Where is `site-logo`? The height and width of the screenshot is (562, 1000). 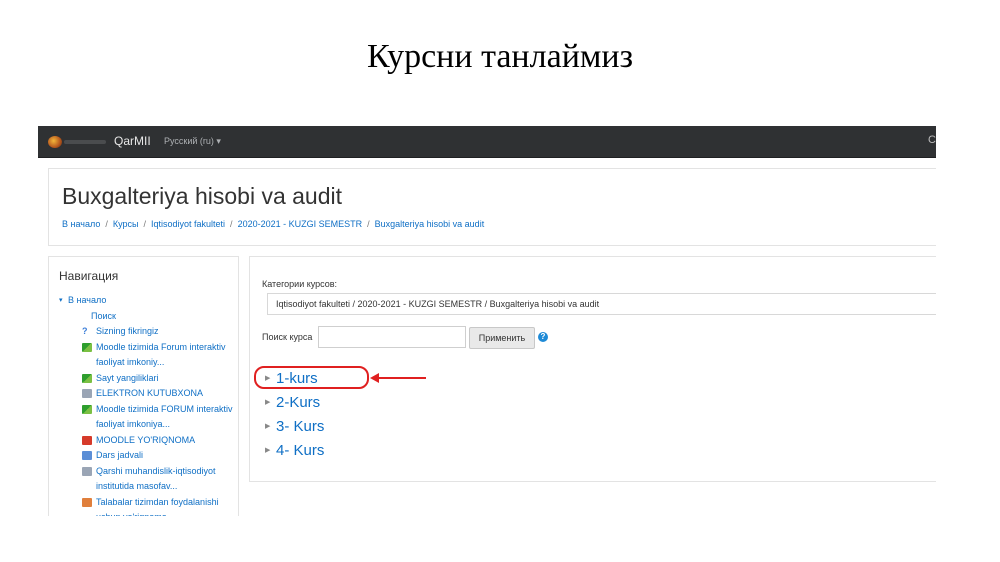
site-logo is located at coordinates (77, 142).